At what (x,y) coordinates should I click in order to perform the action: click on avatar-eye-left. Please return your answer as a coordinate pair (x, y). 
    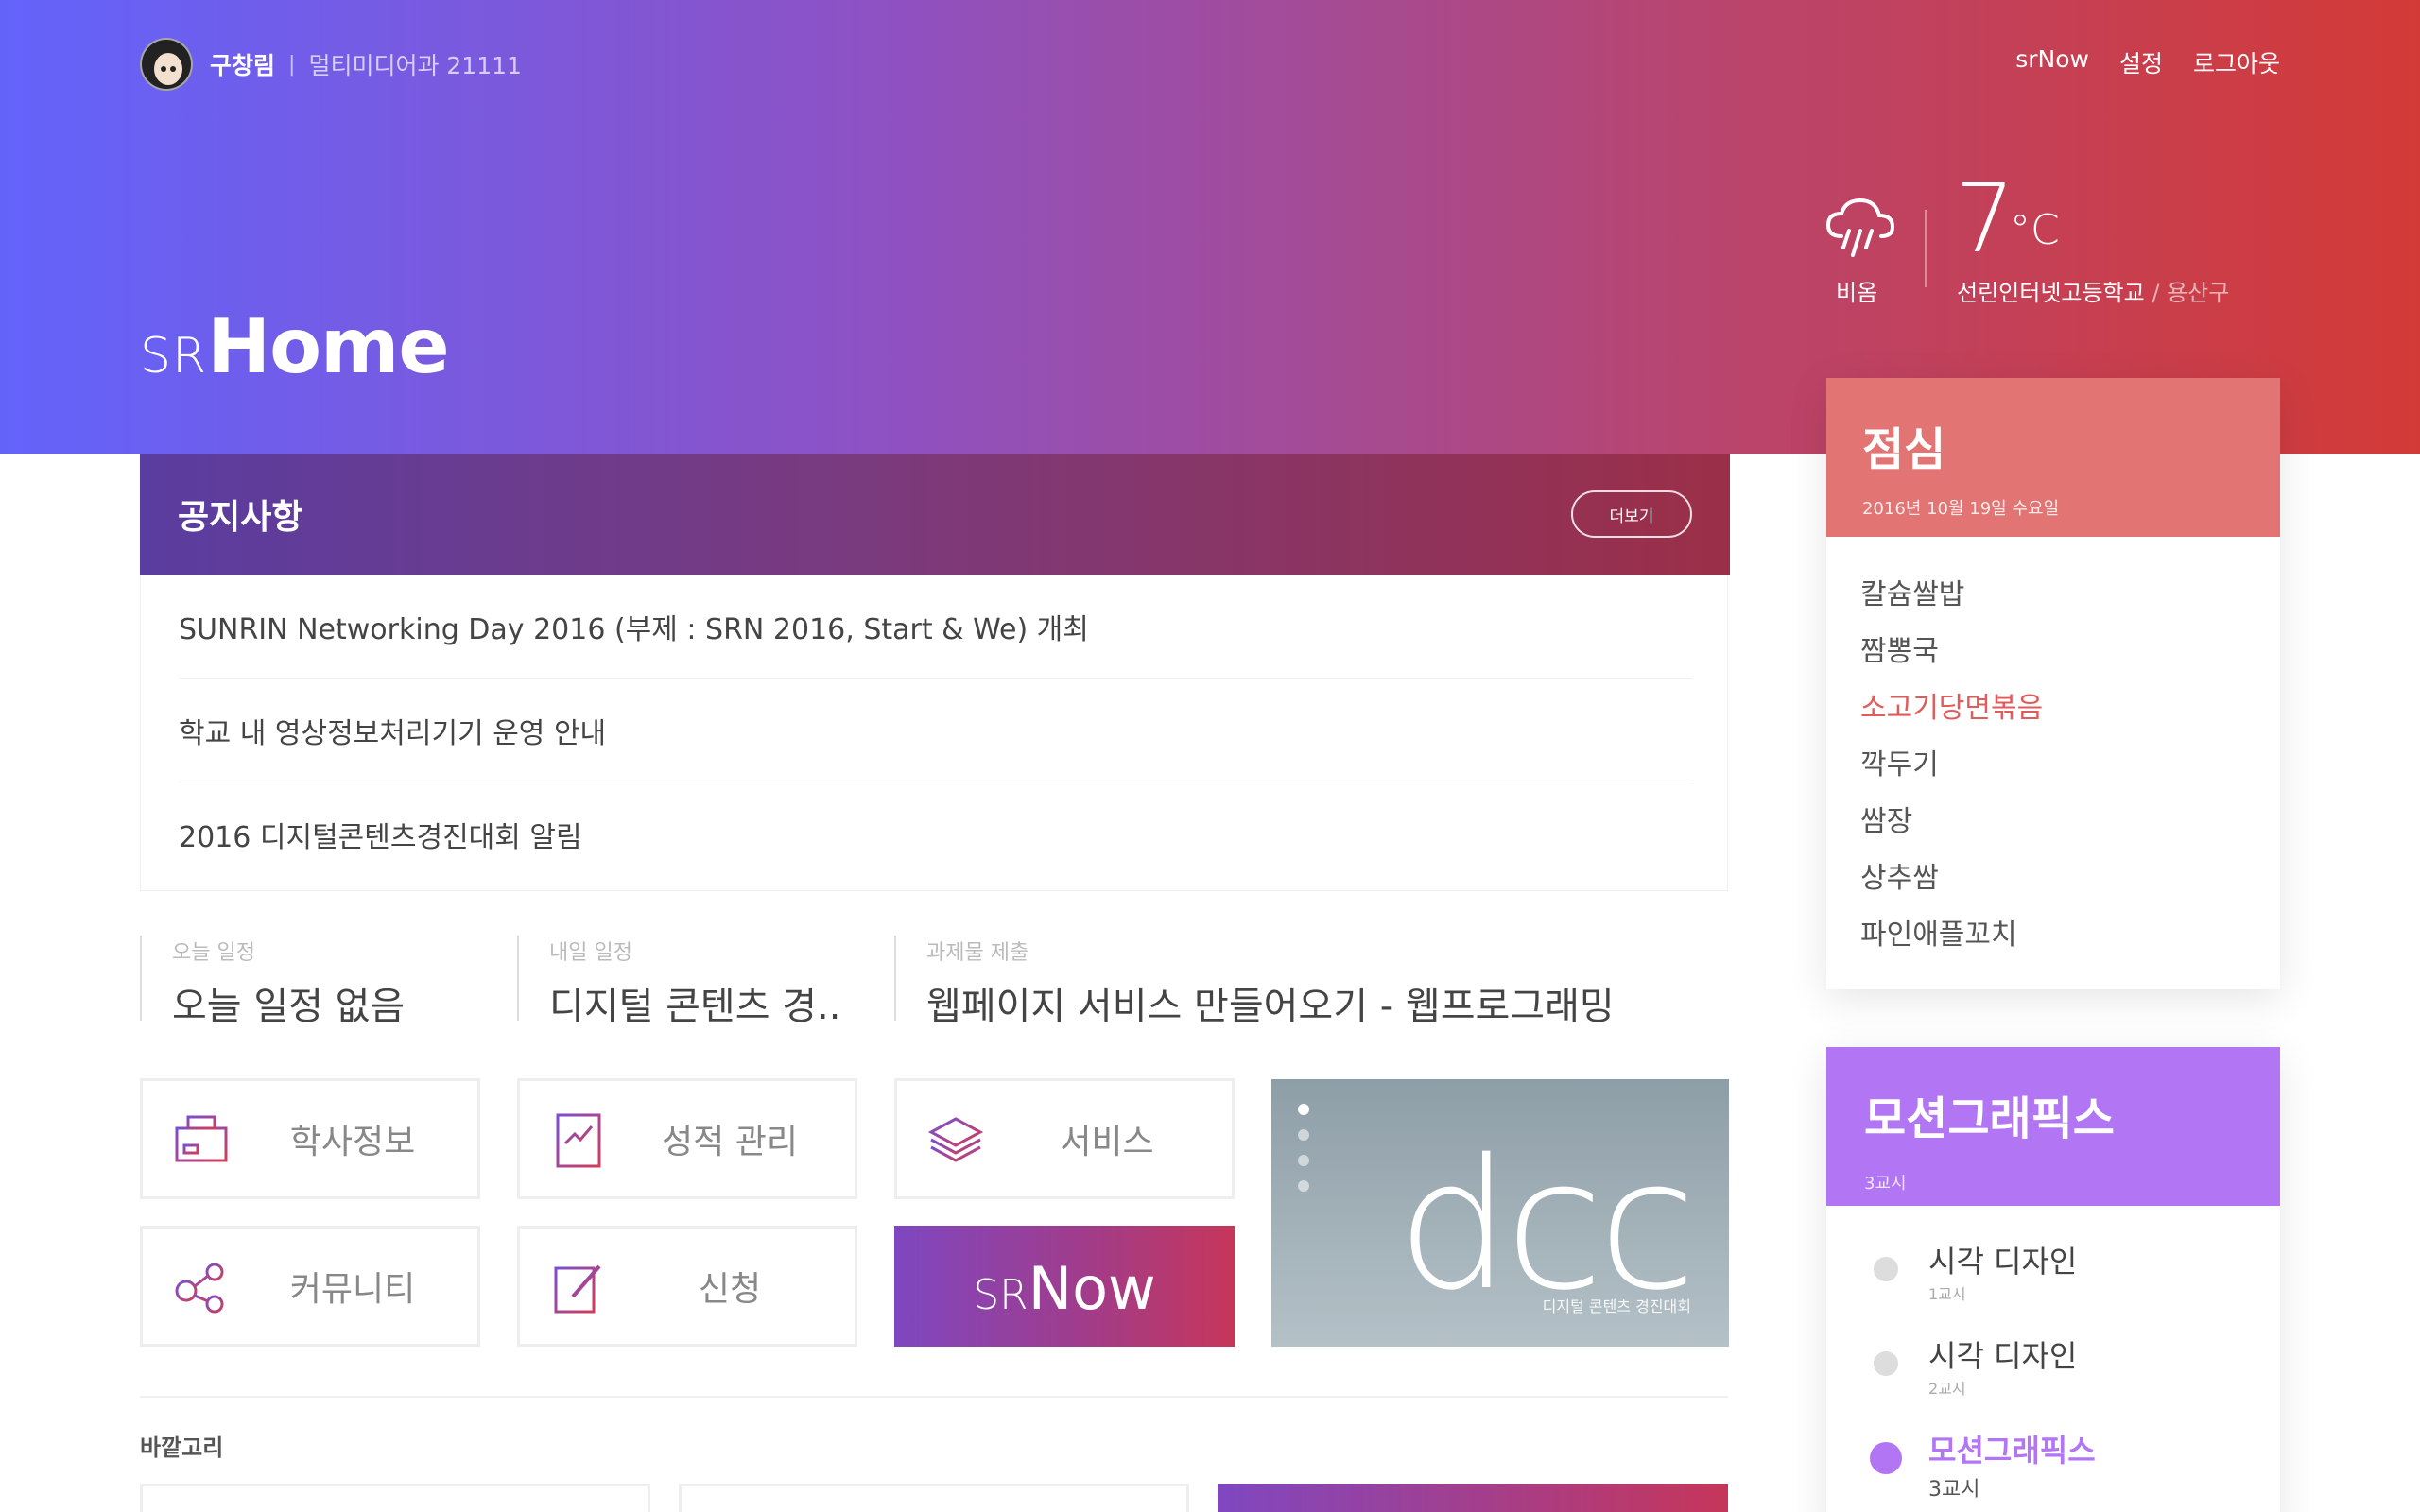
    Looking at the image, I should click on (163, 69).